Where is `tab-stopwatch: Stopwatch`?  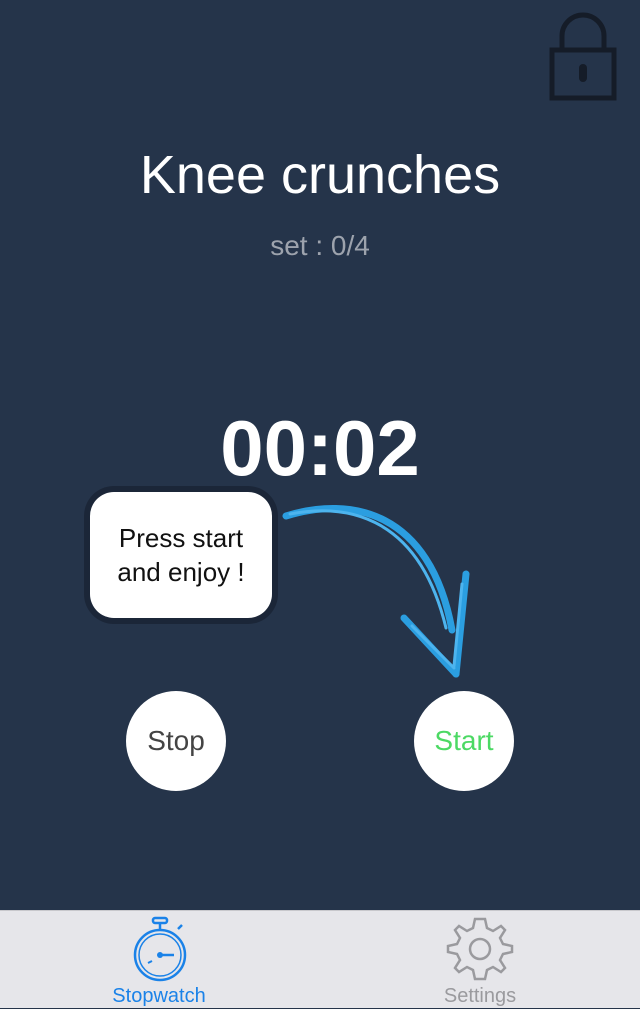
tab-stopwatch: Stopwatch is located at coordinates (160, 960).